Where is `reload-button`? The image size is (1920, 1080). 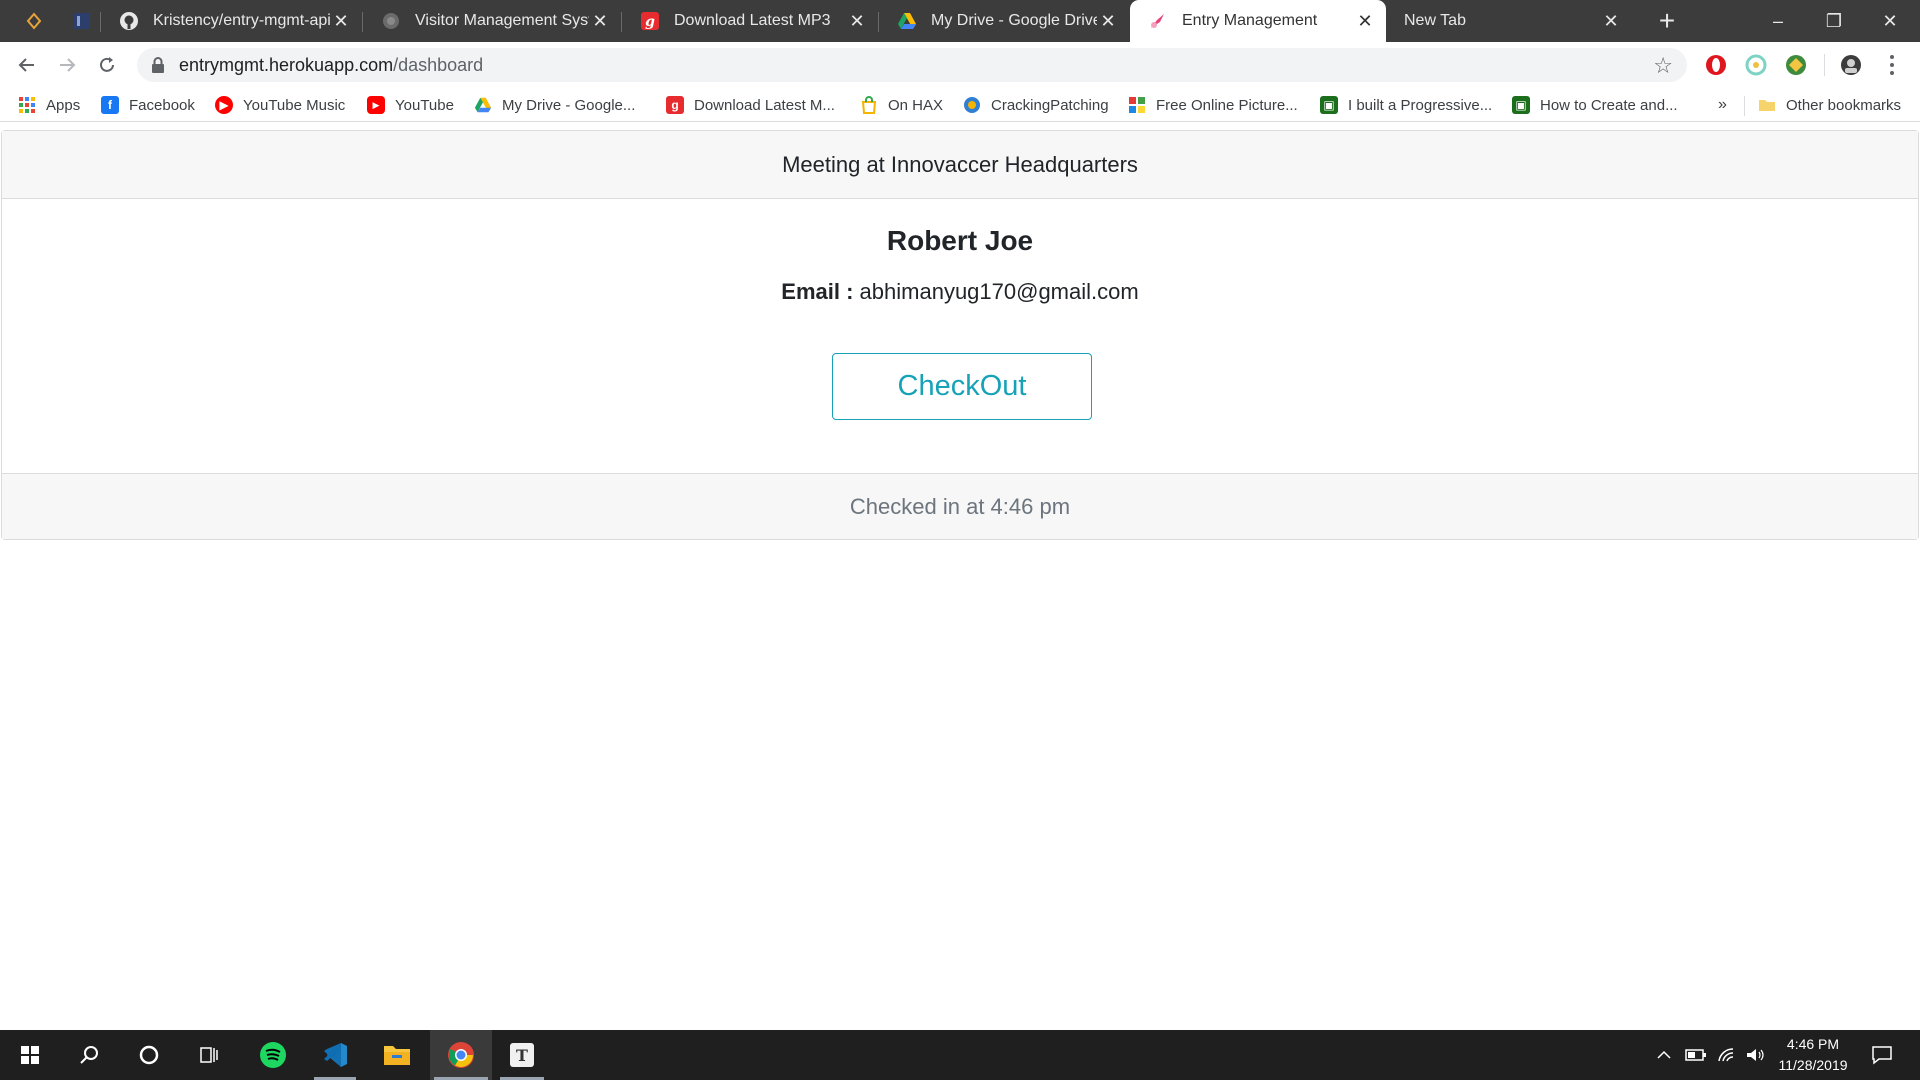 reload-button is located at coordinates (107, 65).